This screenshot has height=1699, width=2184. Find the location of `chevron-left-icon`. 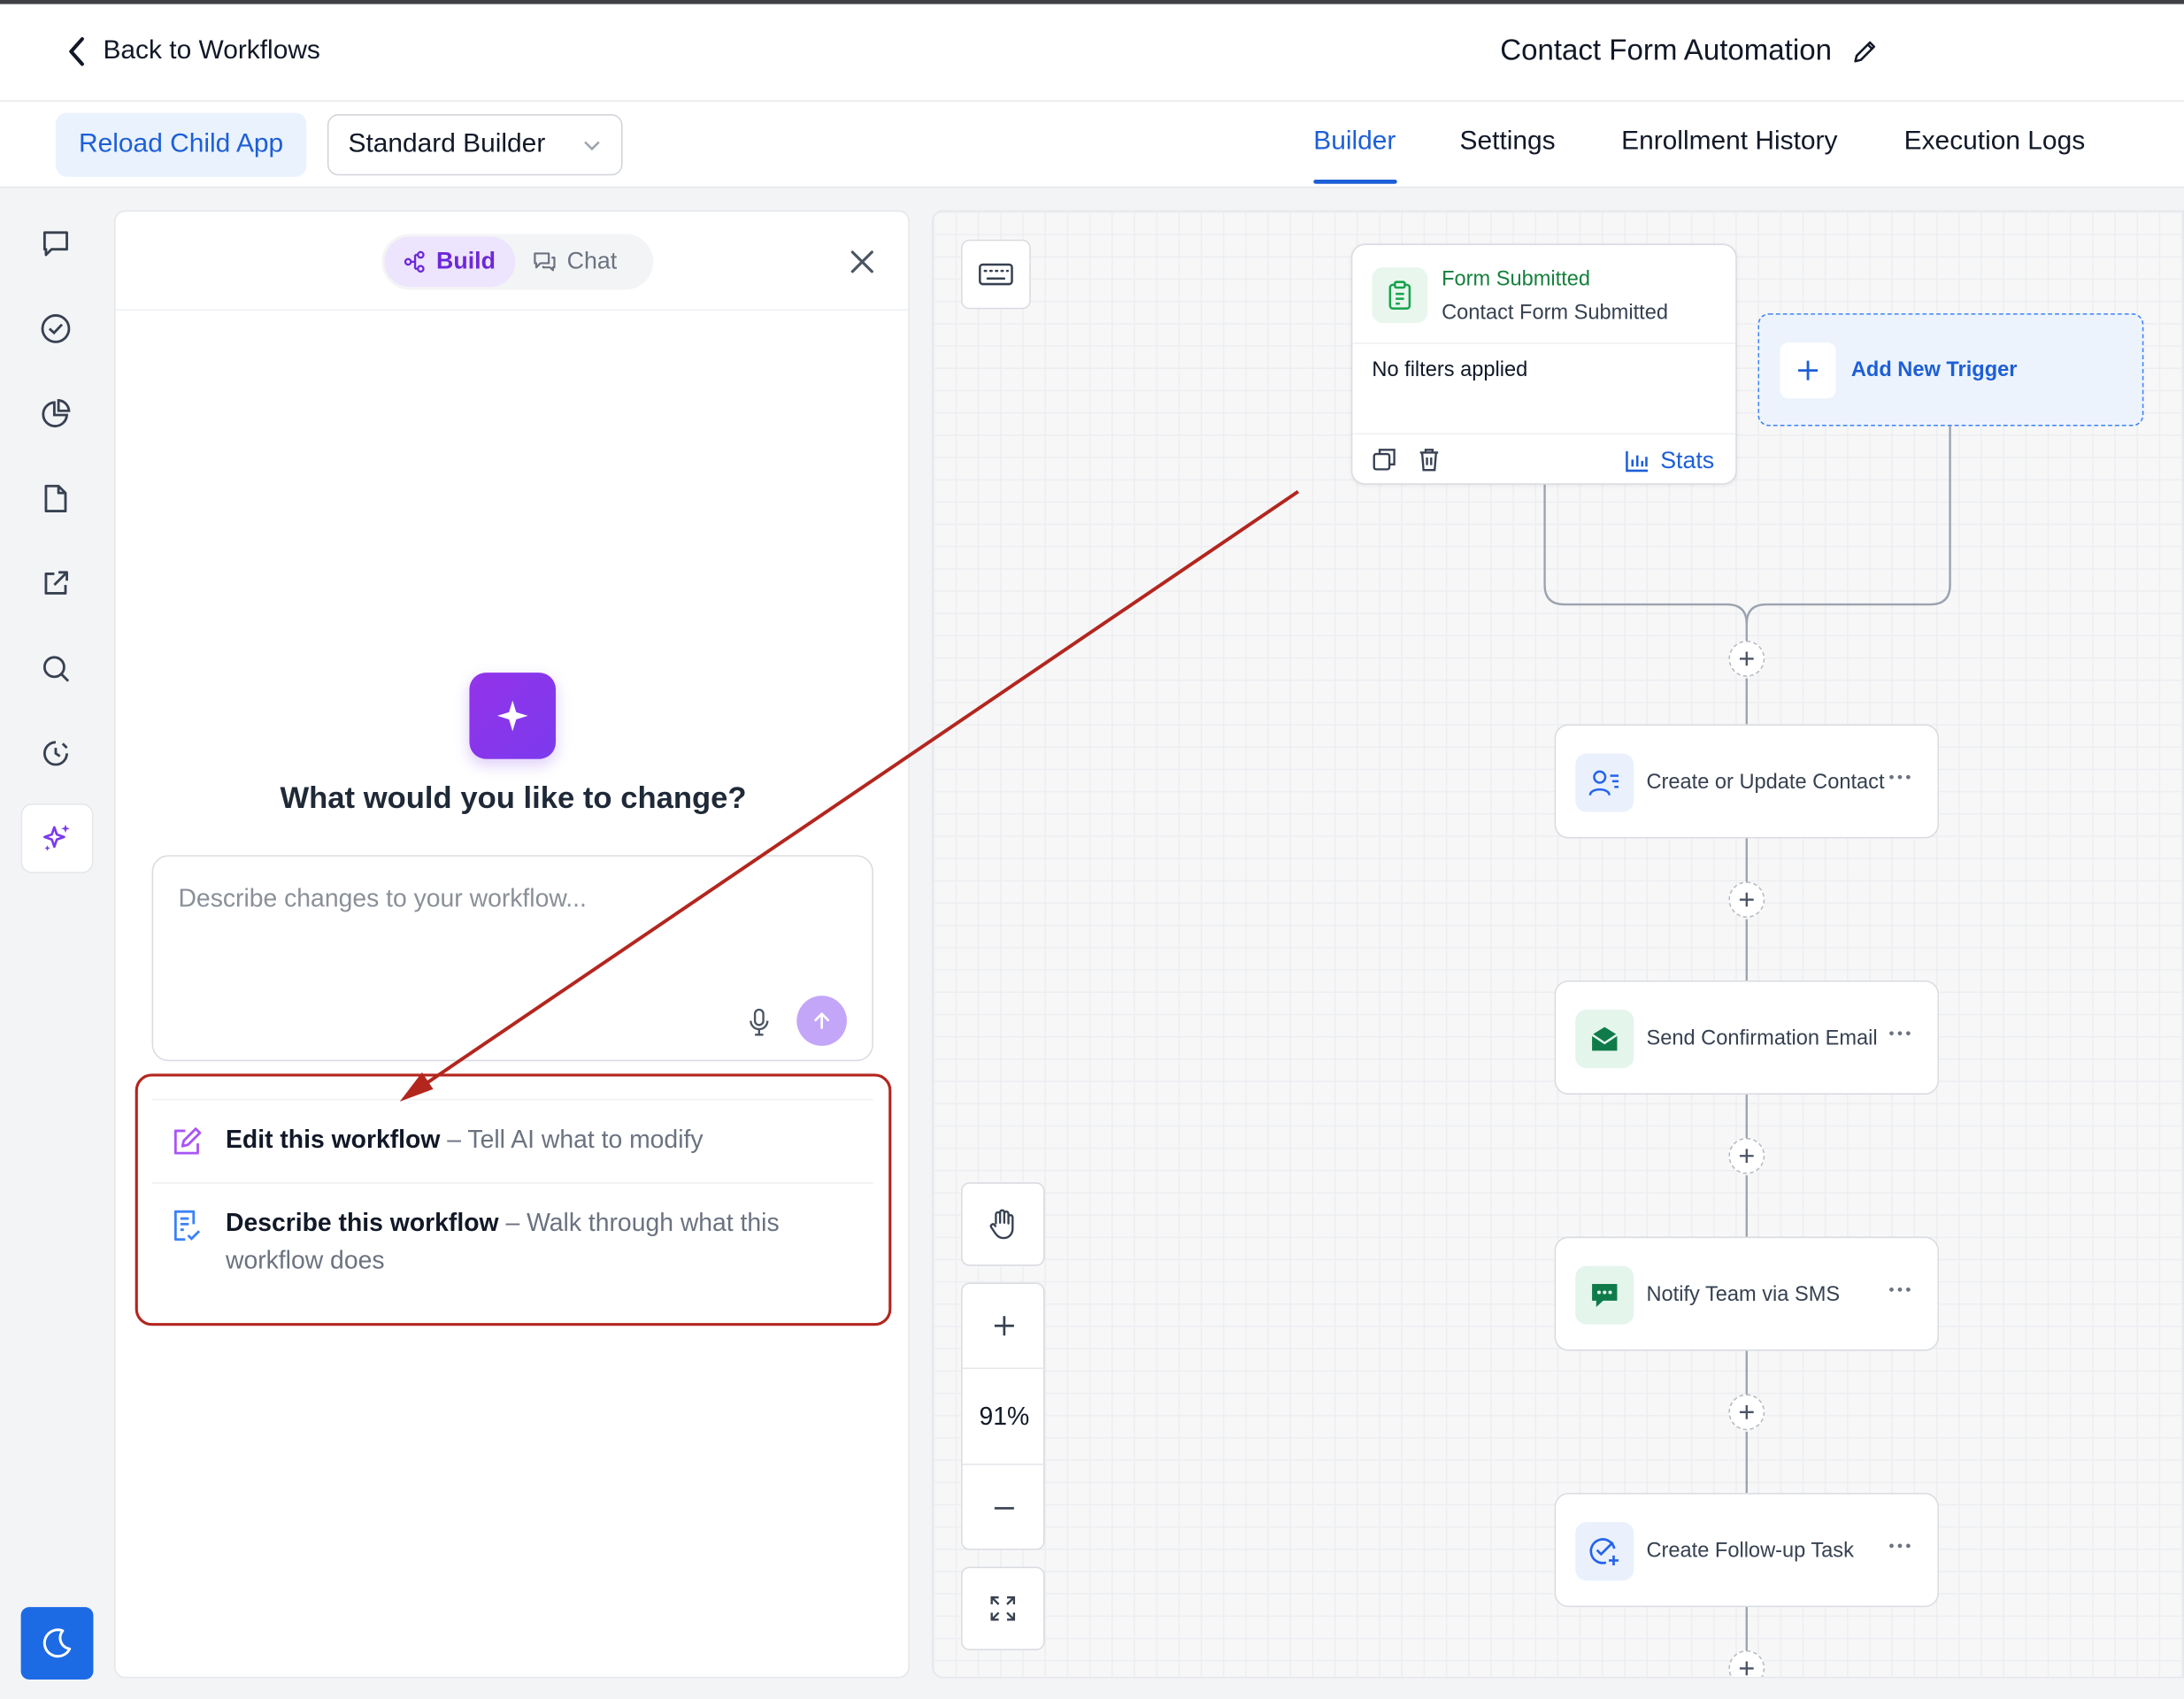

chevron-left-icon is located at coordinates (76, 51).